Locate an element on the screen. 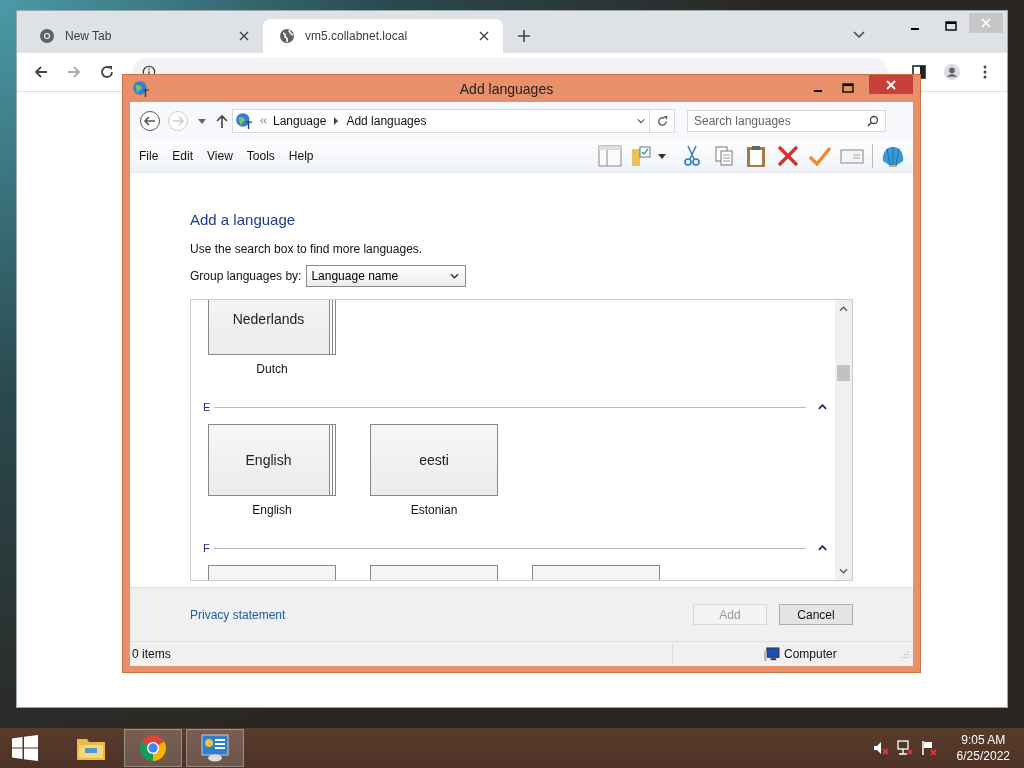 Image resolution: width=1024 pixels, height=768 pixels. menu-item: Help is located at coordinates (301, 156).